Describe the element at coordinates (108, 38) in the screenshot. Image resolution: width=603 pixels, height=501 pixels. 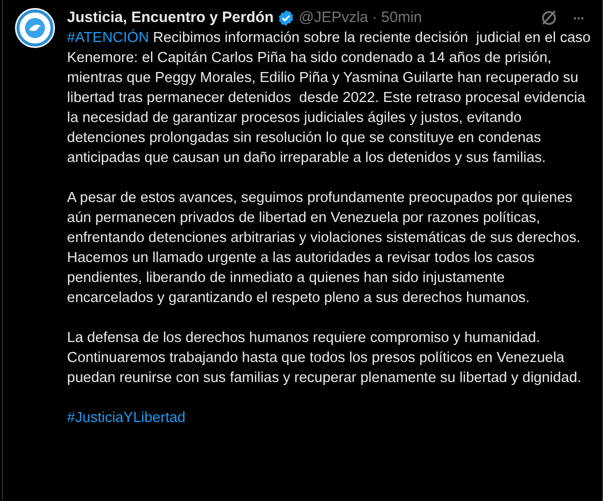
I see `hashtag-link: #ATENCIÓN` at that location.